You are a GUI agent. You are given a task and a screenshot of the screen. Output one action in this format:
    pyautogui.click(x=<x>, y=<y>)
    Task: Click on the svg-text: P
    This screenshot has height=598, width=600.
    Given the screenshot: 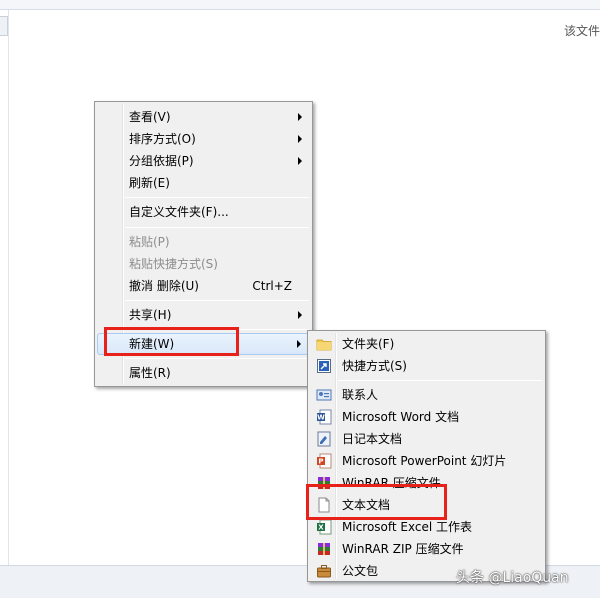 What is the action you would take?
    pyautogui.click(x=320, y=462)
    